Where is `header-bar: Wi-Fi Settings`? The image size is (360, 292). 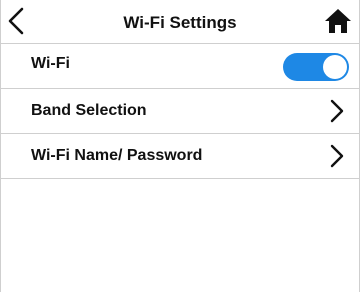
header-bar: Wi-Fi Settings is located at coordinates (180, 22).